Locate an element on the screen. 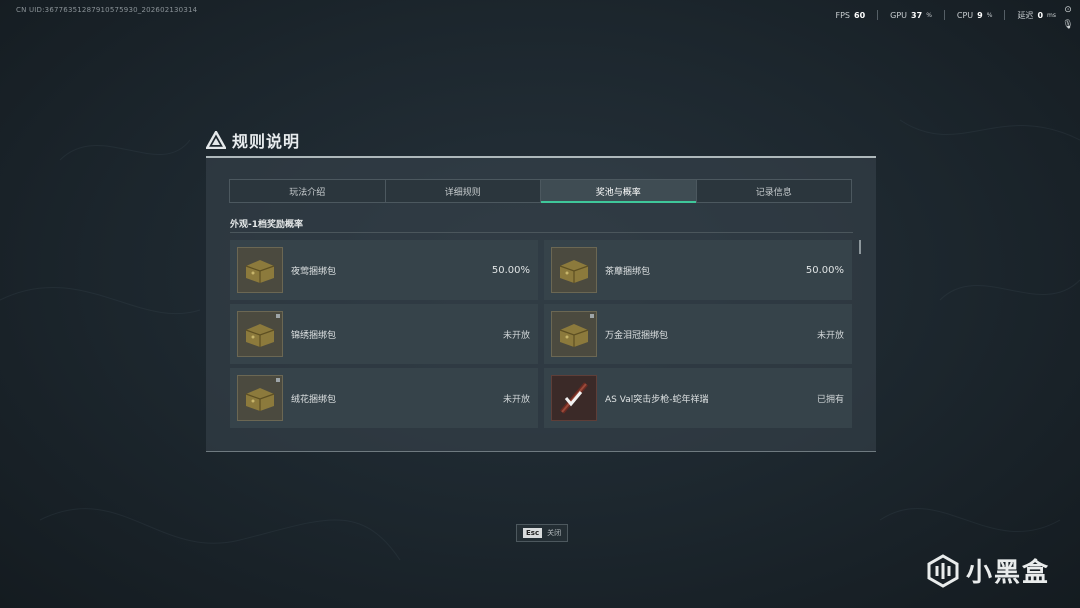 The height and width of the screenshot is (608, 1080). watermark: 小黑盒 is located at coordinates (988, 570).